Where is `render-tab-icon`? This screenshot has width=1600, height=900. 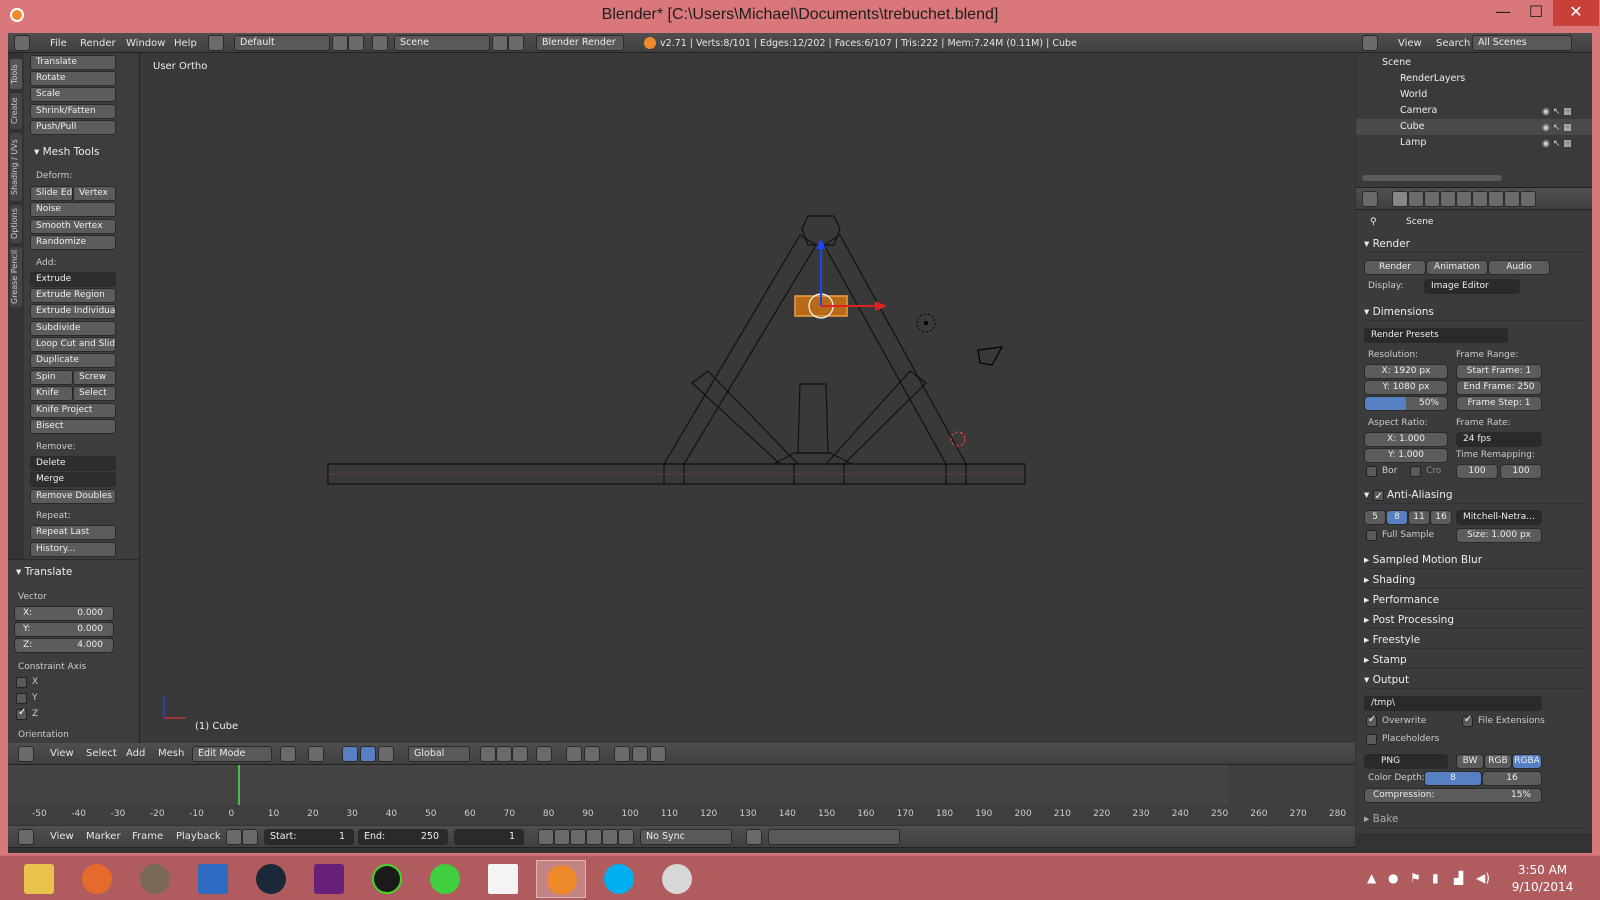
render-tab-icon is located at coordinates (1400, 199).